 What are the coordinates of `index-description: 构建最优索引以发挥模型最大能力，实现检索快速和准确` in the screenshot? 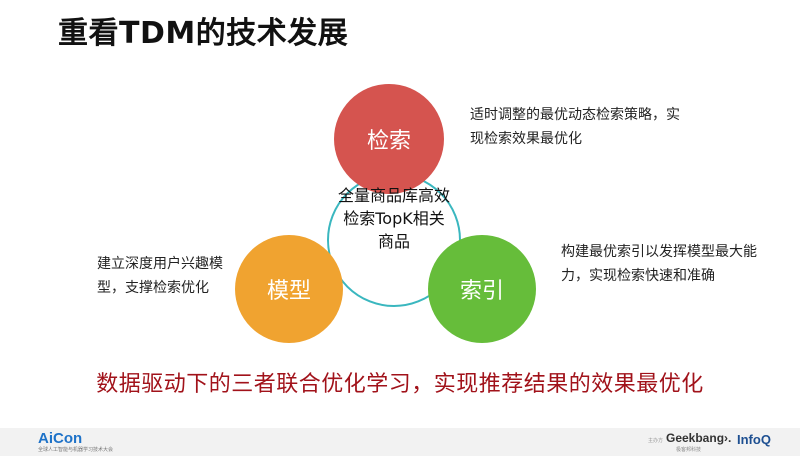 It's located at (659, 264).